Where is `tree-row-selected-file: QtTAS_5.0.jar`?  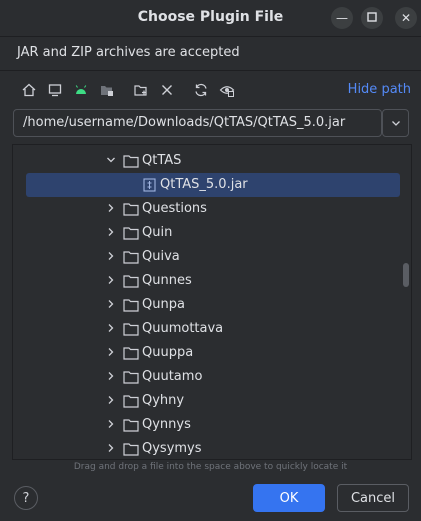 tree-row-selected-file: QtTAS_5.0.jar is located at coordinates (213, 185).